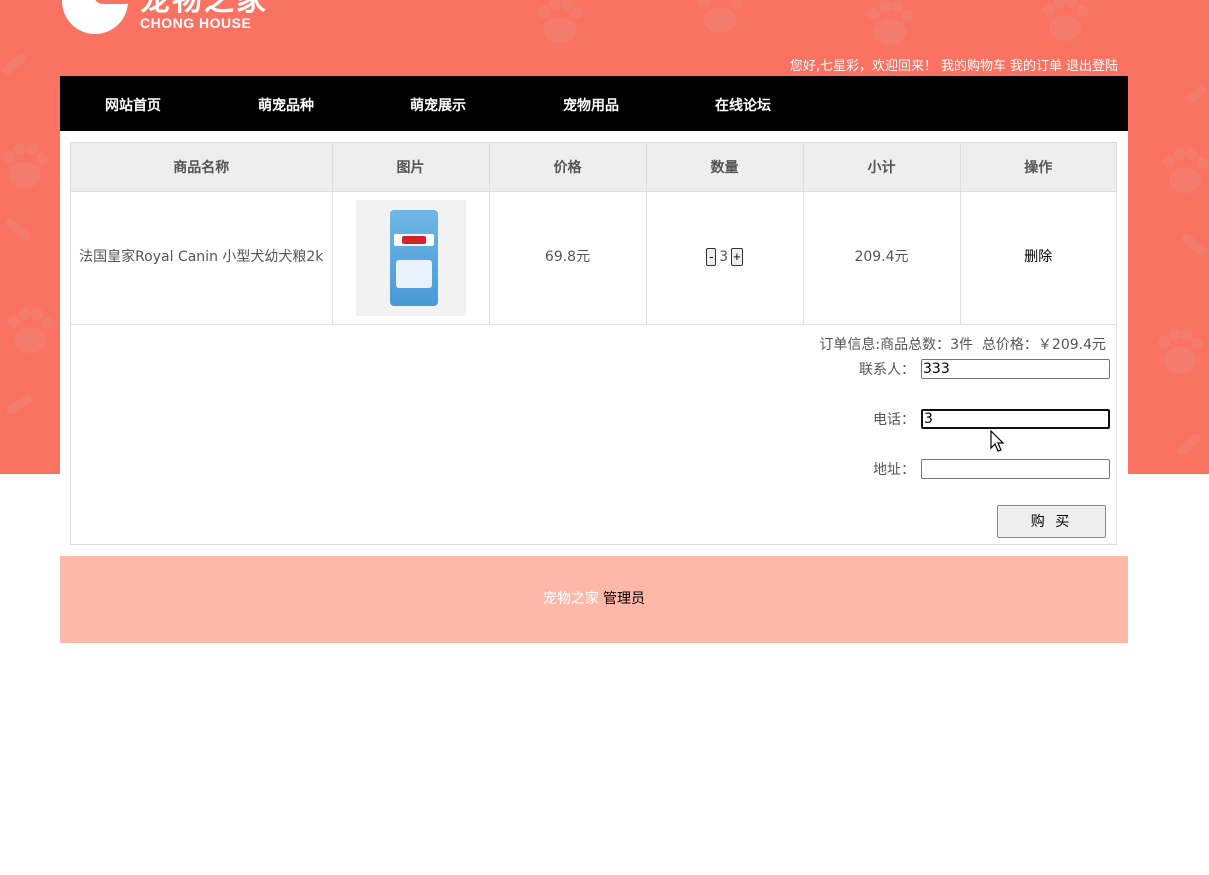 Image resolution: width=1209 pixels, height=875 pixels. Describe the element at coordinates (571, 599) in the screenshot. I see `footer-brand: 宠物之家` at that location.